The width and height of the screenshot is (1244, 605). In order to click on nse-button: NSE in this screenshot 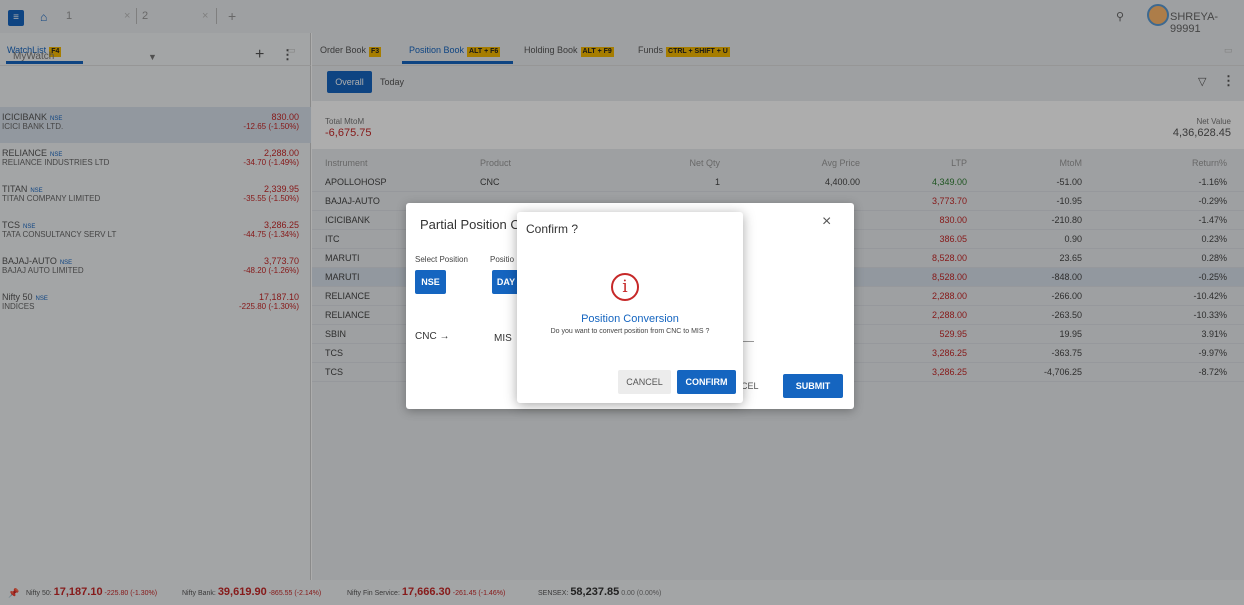, I will do `click(430, 282)`.